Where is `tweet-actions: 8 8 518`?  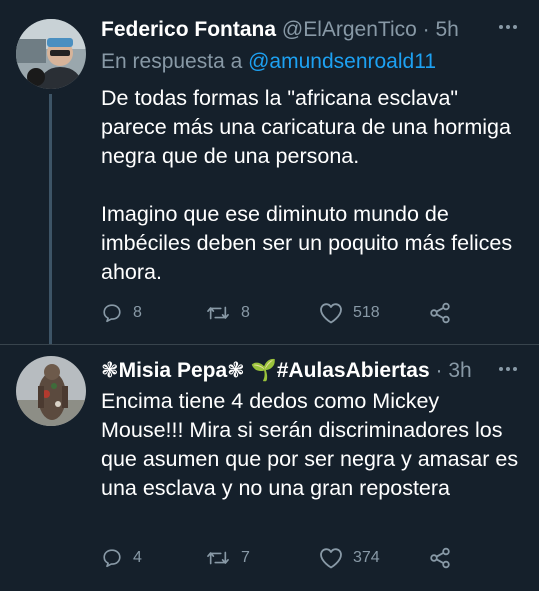 tweet-actions: 8 8 518 is located at coordinates (281, 317).